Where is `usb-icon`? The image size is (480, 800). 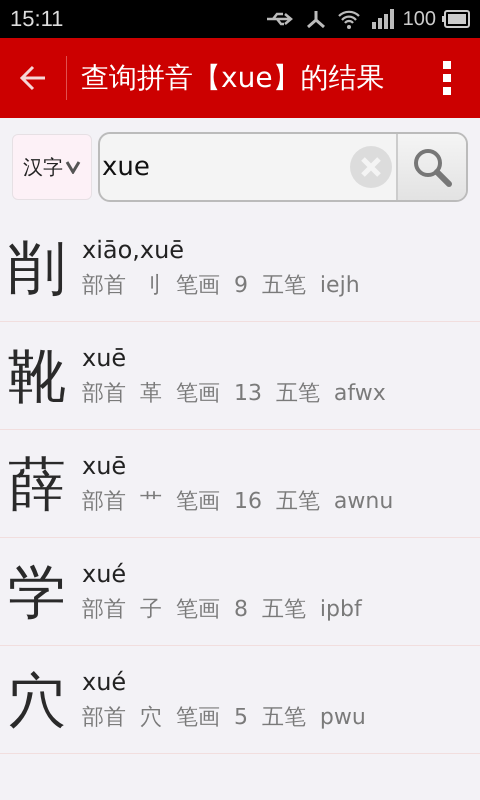
usb-icon is located at coordinates (279, 19).